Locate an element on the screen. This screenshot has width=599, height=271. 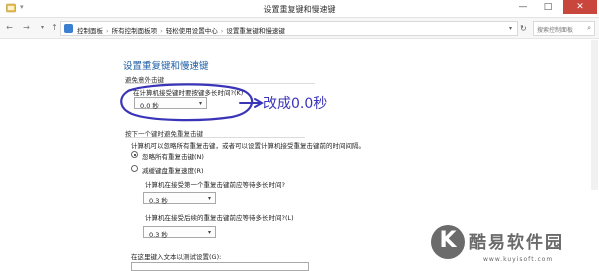
close-button: ✕ is located at coordinates (580, 7).